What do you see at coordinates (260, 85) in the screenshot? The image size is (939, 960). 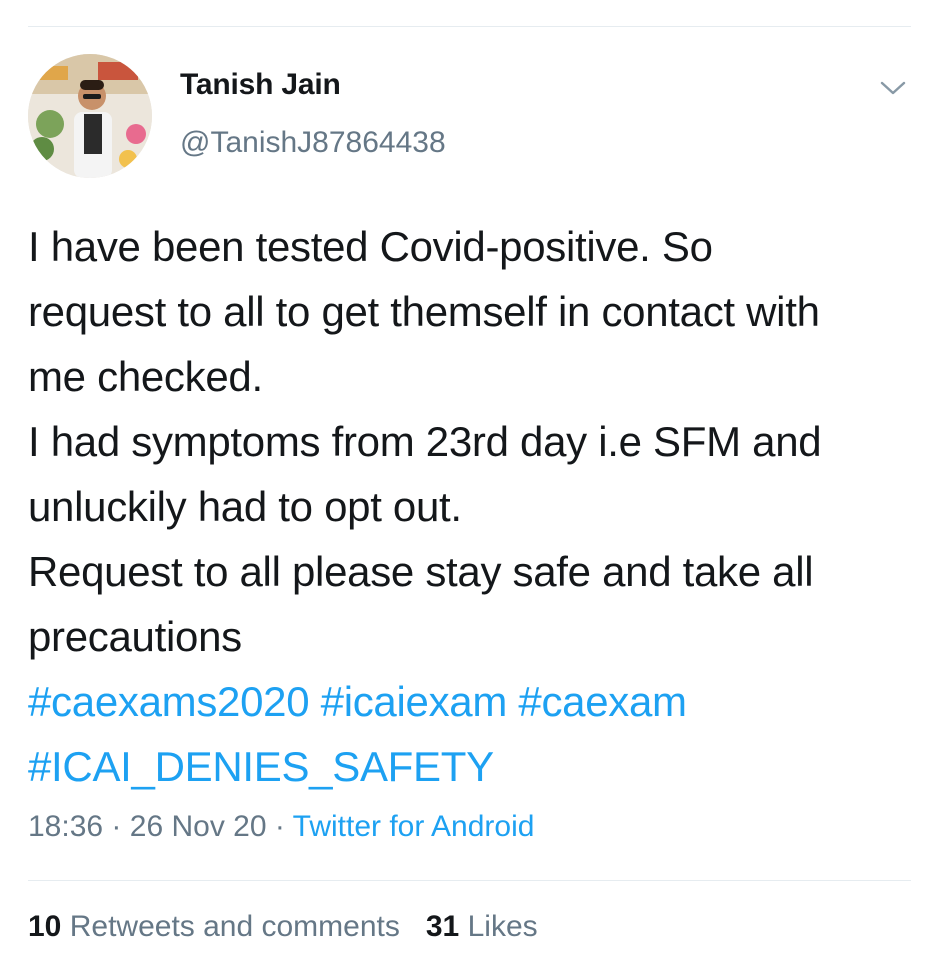 I see `author-name: Tanish Jain` at bounding box center [260, 85].